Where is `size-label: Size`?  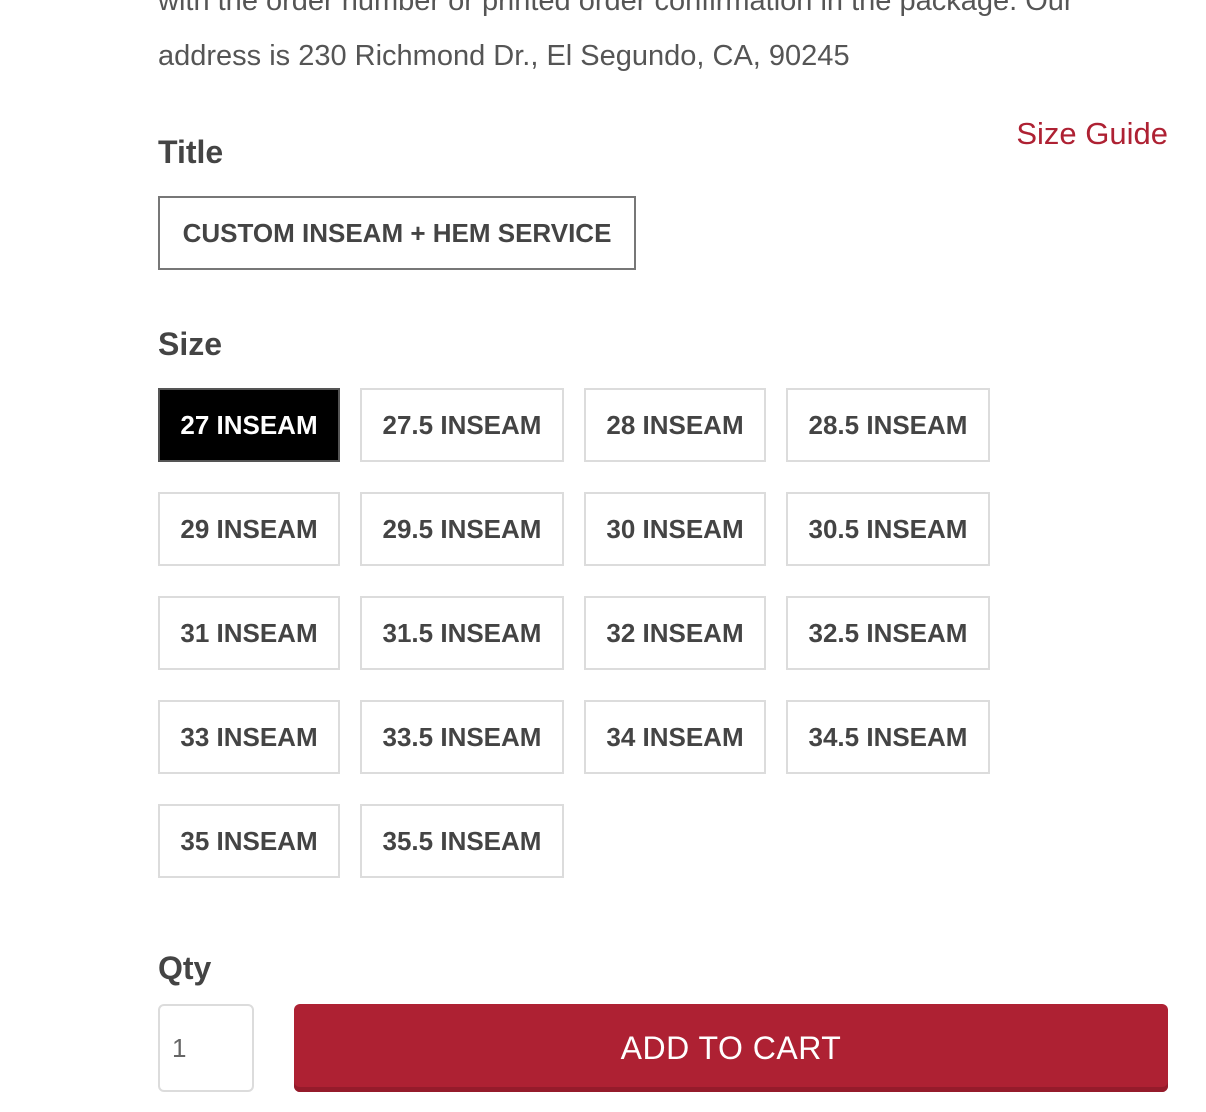 size-label: Size is located at coordinates (190, 344).